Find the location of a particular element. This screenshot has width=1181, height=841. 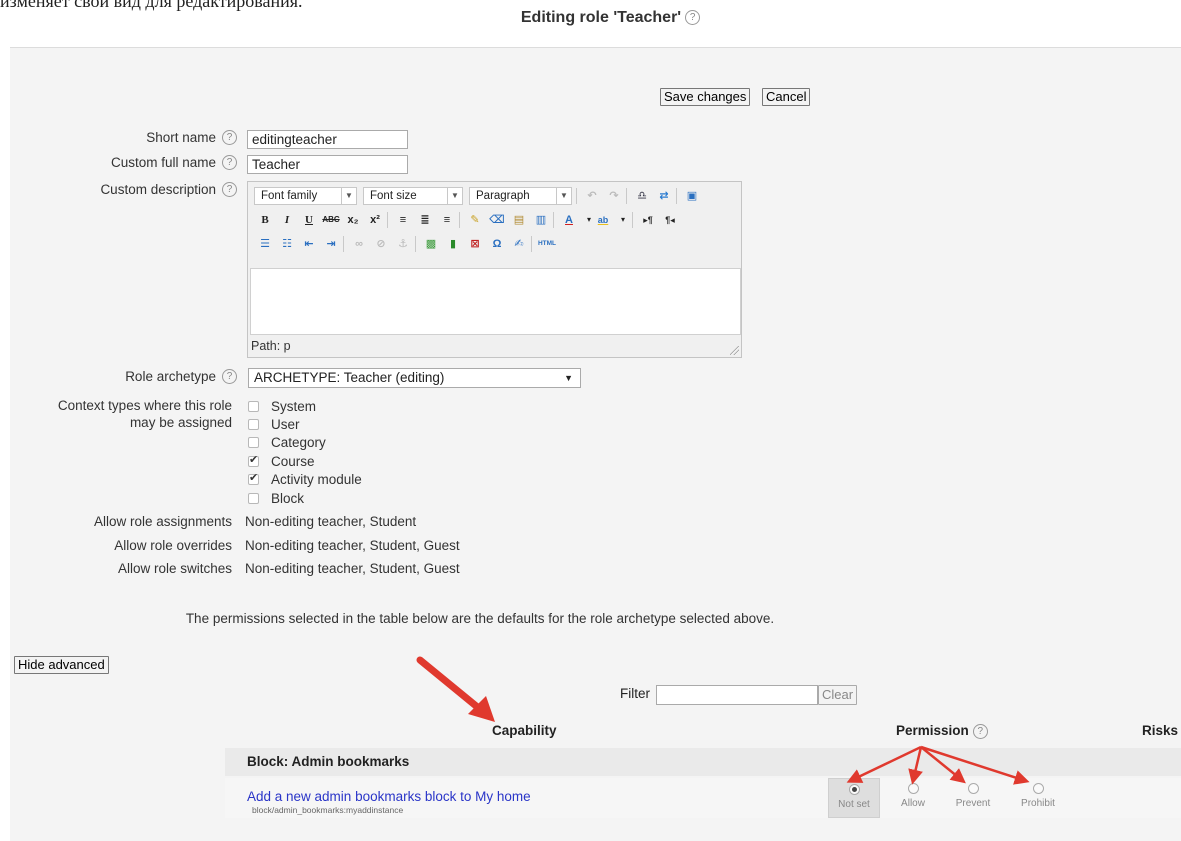

brush-icon: ✎ is located at coordinates (475, 220).